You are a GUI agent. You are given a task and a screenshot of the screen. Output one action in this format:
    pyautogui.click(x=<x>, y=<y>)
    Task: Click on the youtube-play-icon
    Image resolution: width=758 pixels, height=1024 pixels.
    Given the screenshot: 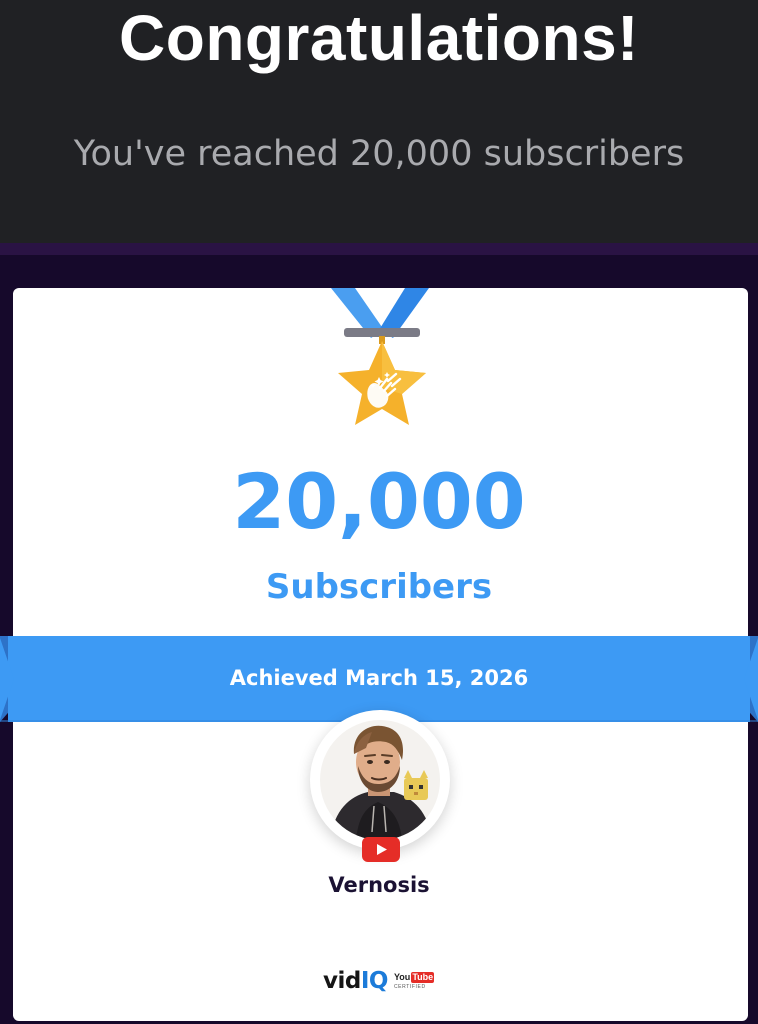 What is the action you would take?
    pyautogui.click(x=381, y=849)
    